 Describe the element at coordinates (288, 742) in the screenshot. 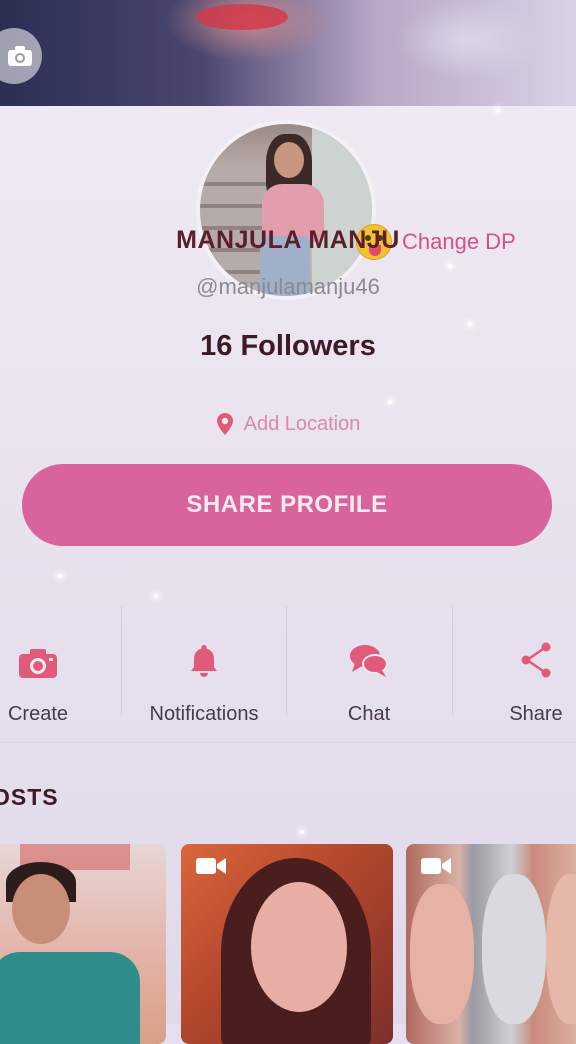

I see `section-divider` at that location.